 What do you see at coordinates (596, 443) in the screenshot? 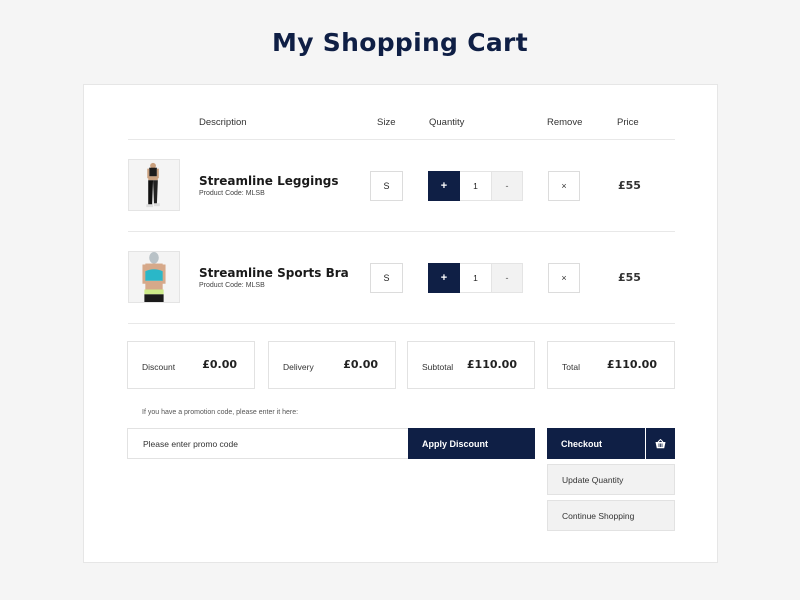
I see `checkout-button: Checkout` at bounding box center [596, 443].